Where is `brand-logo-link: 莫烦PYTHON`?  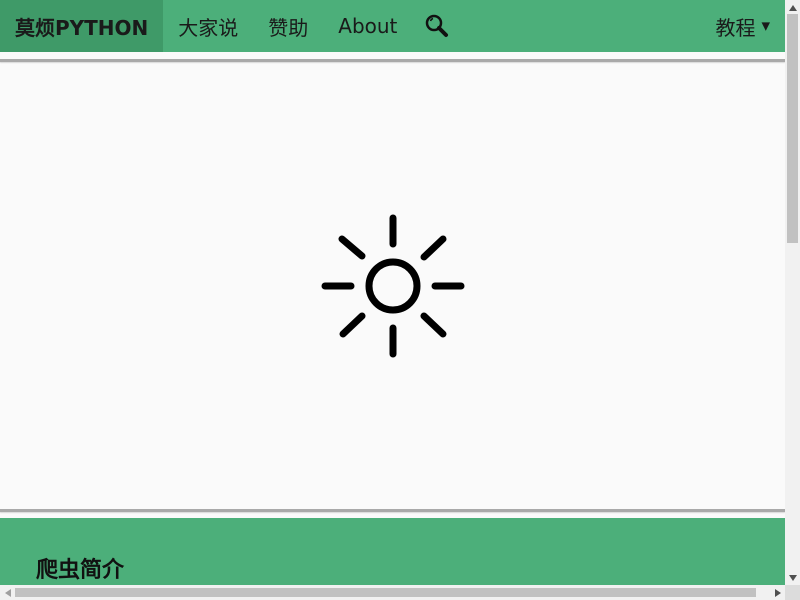 brand-logo-link: 莫烦PYTHON is located at coordinates (82, 26).